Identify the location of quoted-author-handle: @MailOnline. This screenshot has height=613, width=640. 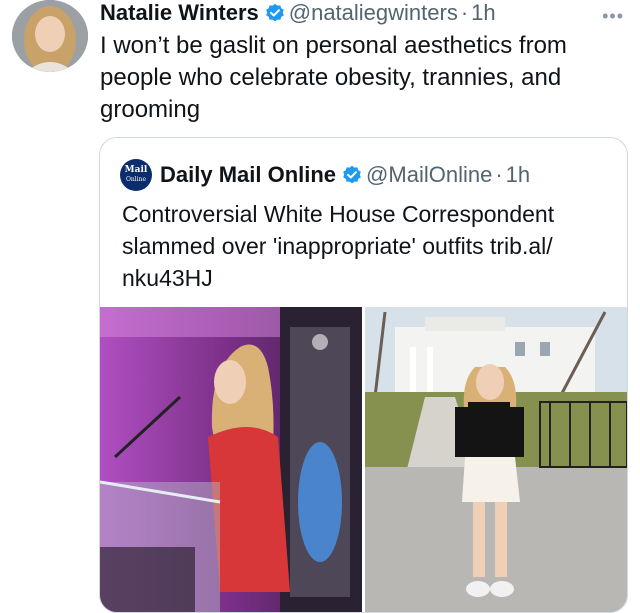
(429, 175).